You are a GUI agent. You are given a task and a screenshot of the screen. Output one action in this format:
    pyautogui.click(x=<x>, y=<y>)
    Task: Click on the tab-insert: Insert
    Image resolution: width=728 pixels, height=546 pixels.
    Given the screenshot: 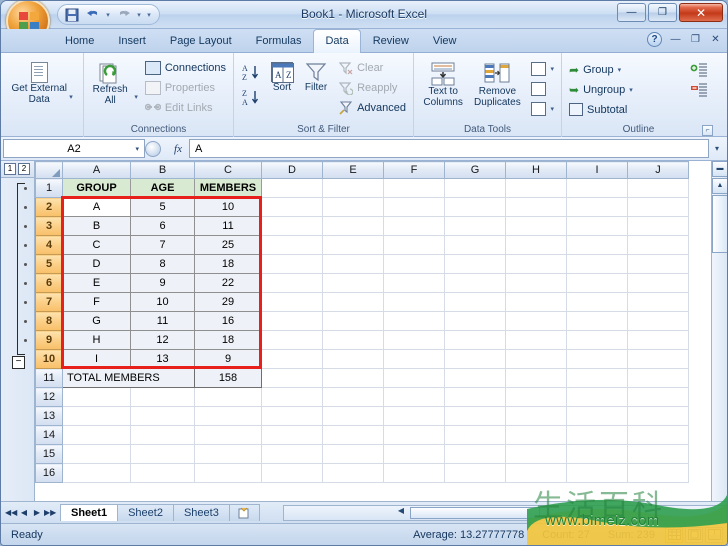 What is the action you would take?
    pyautogui.click(x=132, y=40)
    